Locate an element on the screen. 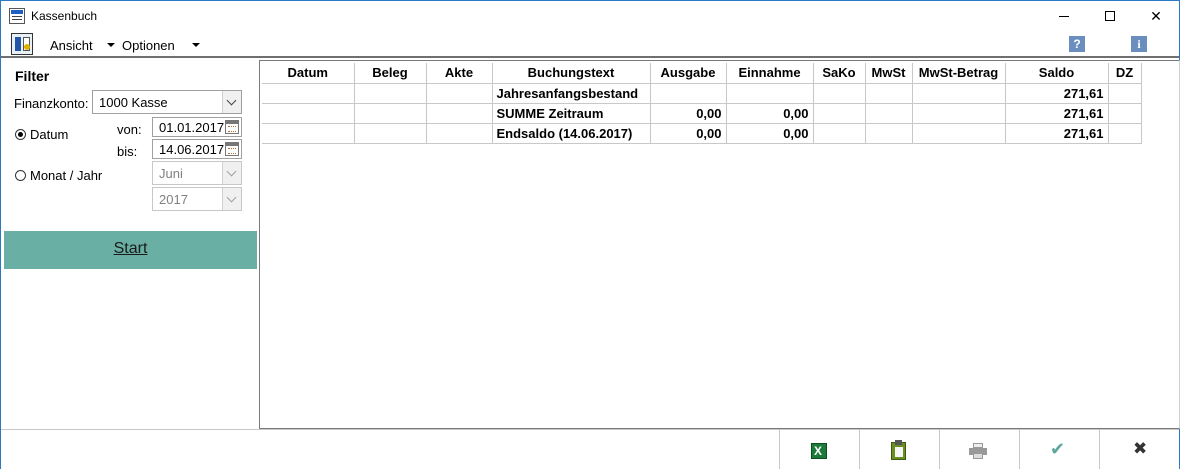  col-header-einnahme: Einnahme is located at coordinates (770, 73).